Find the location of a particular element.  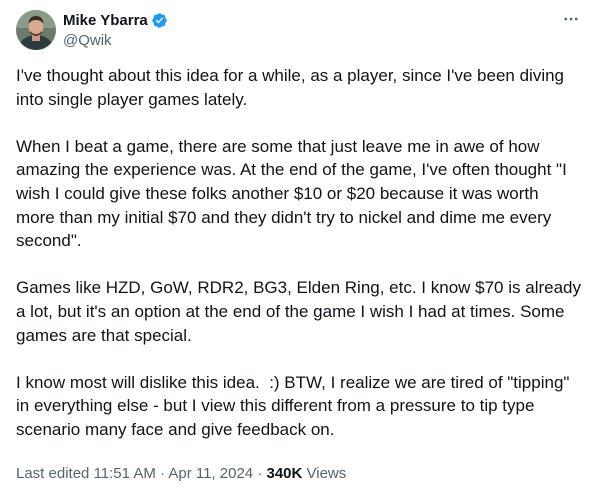

edited-link: Last edited 11:51 AM is located at coordinates (86, 473).